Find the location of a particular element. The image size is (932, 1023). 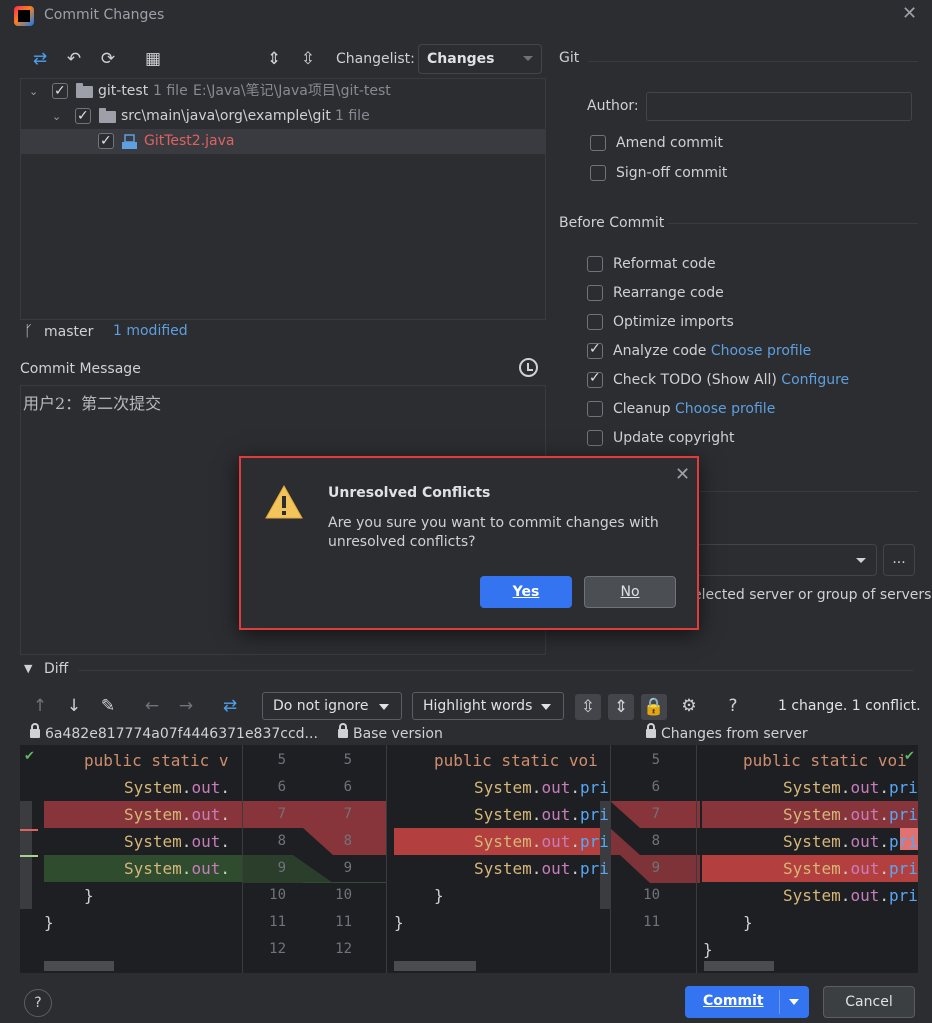

analyze-choose-profile-link: Choose profile is located at coordinates (761, 351).